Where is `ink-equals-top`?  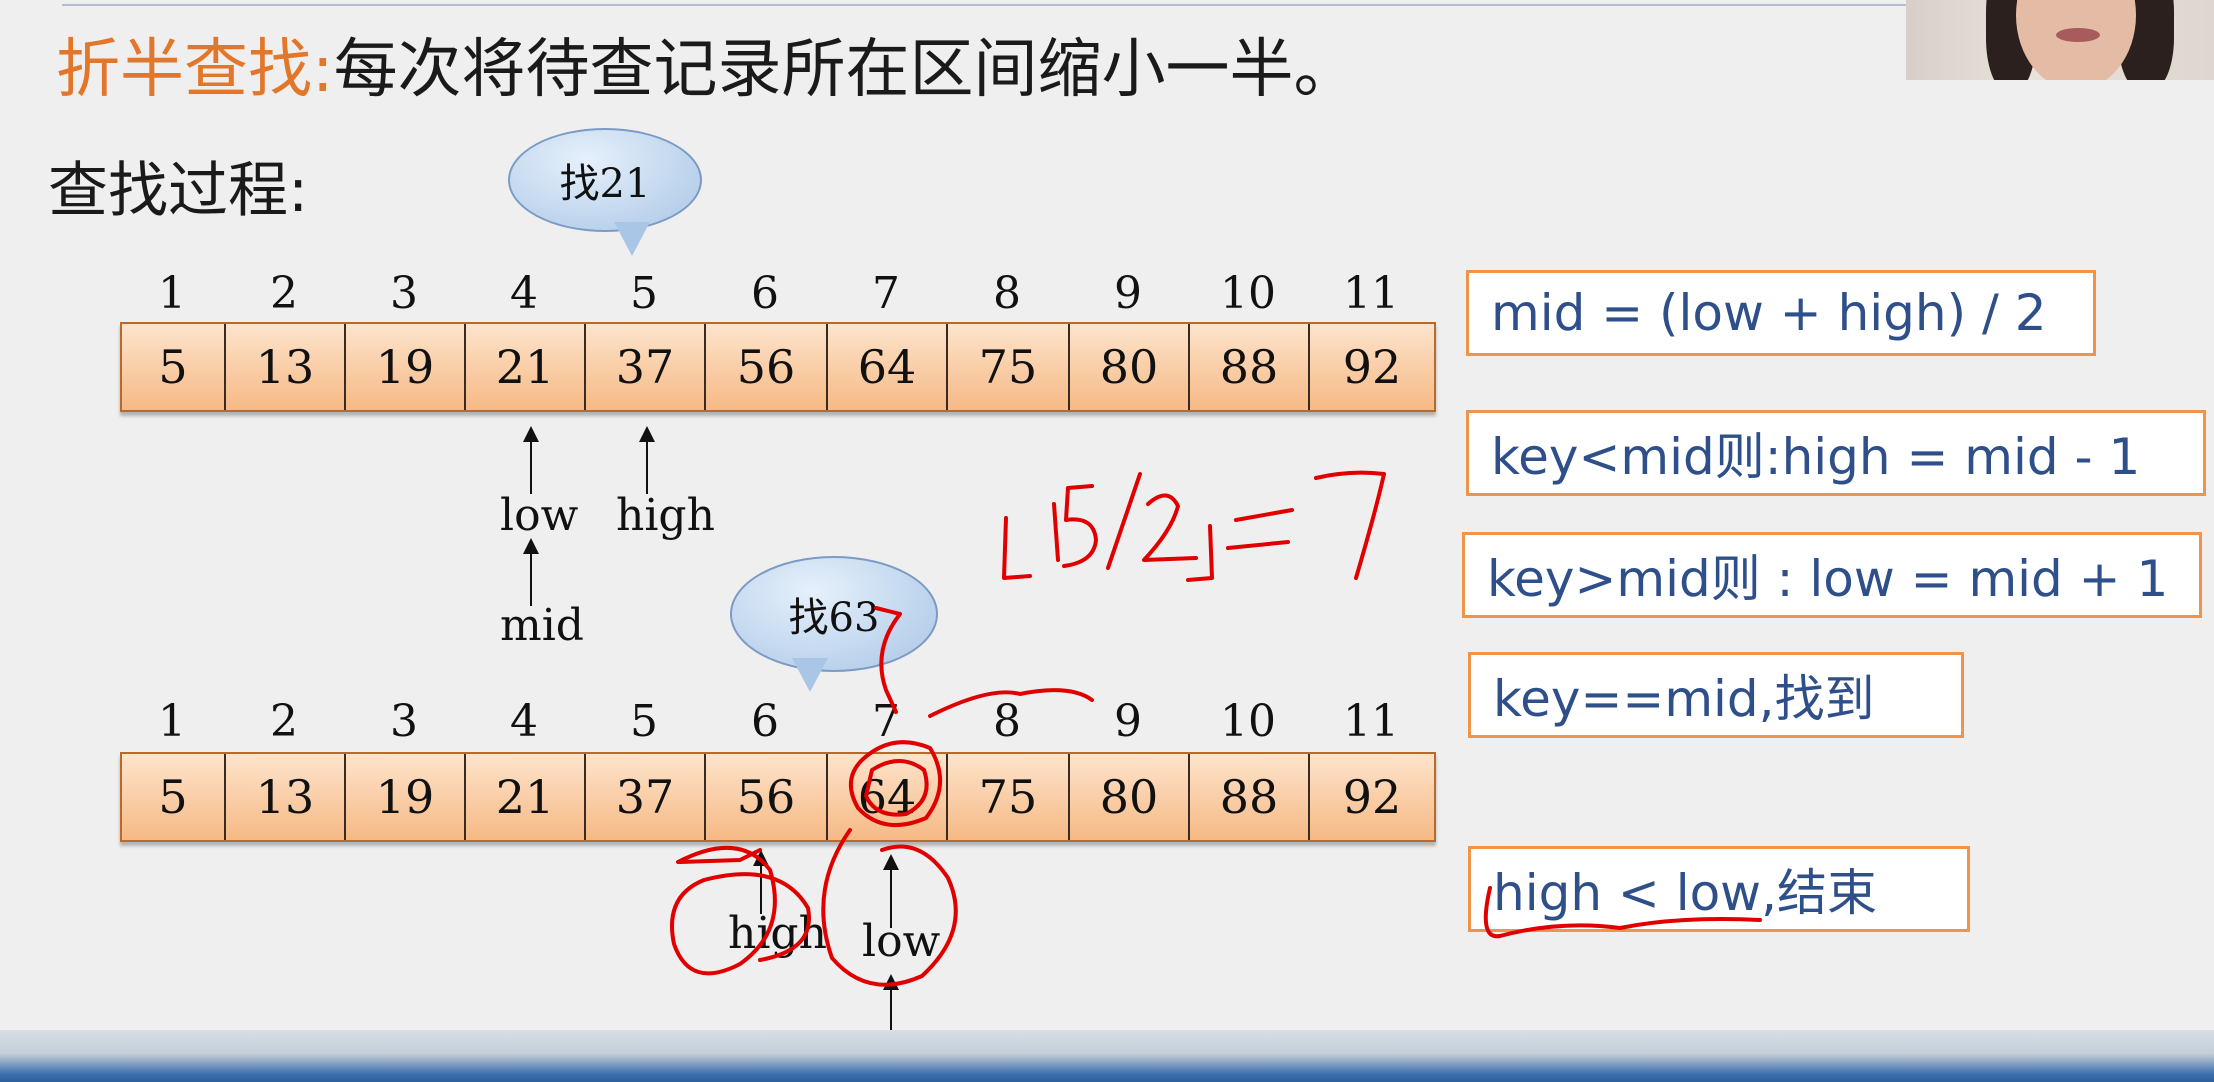
ink-equals-top is located at coordinates (1264, 515).